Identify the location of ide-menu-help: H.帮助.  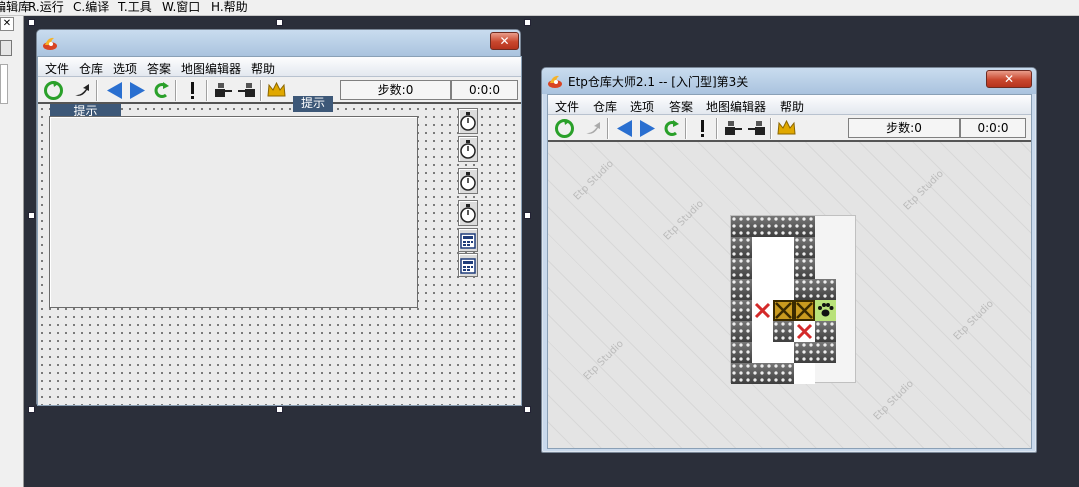
(229, 7).